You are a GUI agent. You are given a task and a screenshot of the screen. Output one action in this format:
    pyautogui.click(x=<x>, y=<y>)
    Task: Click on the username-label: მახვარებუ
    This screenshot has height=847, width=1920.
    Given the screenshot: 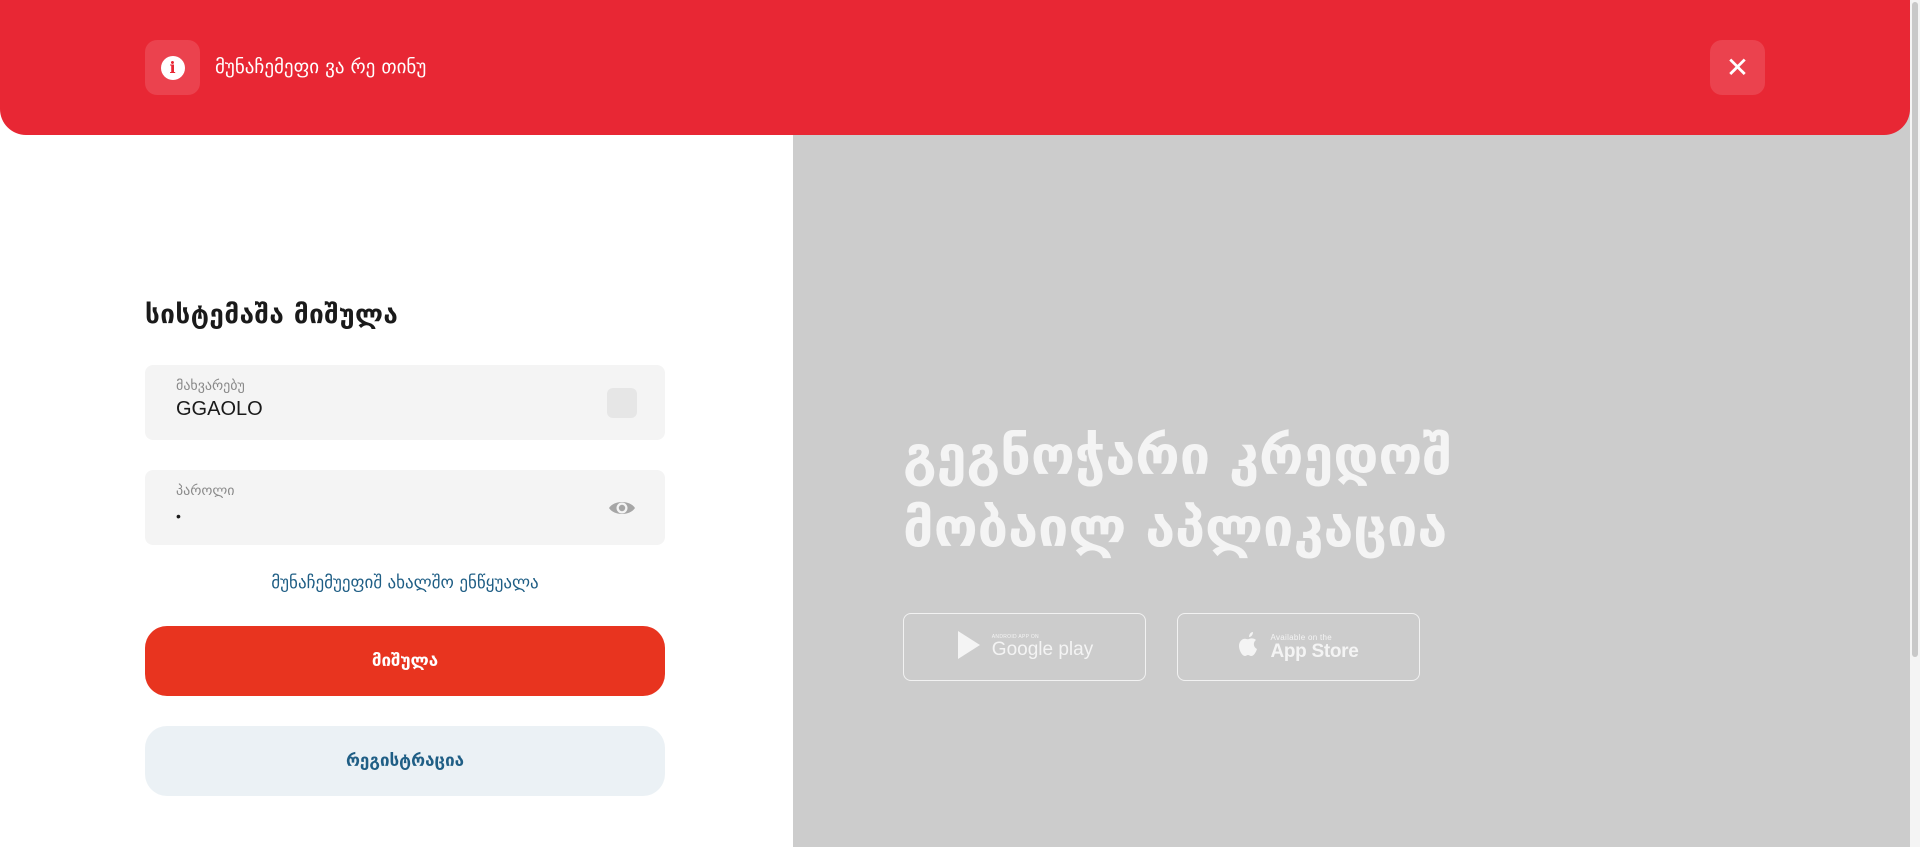 What is the action you would take?
    pyautogui.click(x=210, y=386)
    